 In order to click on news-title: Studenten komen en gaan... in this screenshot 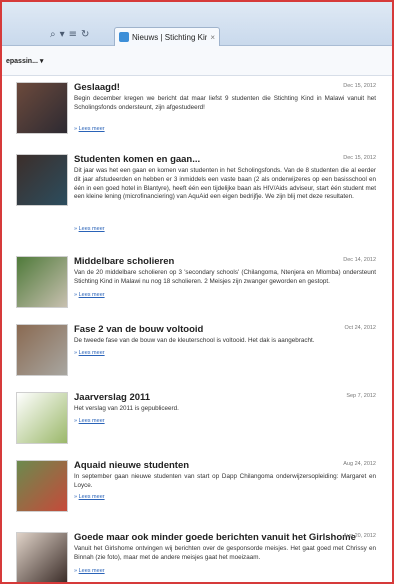, I will do `click(137, 159)`.